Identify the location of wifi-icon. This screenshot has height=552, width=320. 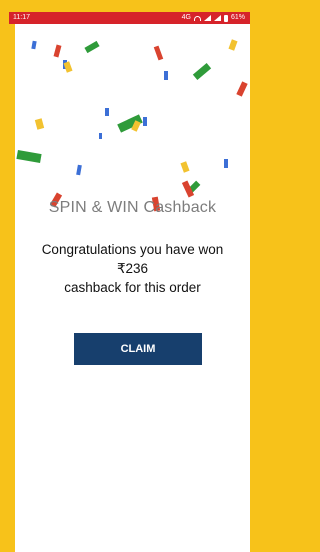
(197, 18).